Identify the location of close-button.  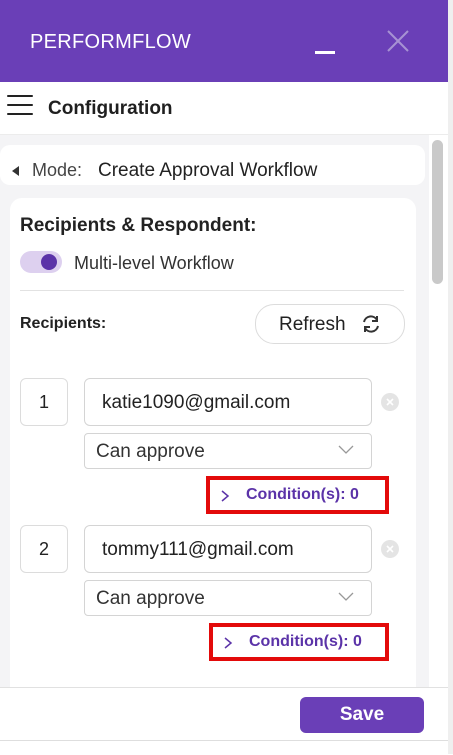
(398, 41).